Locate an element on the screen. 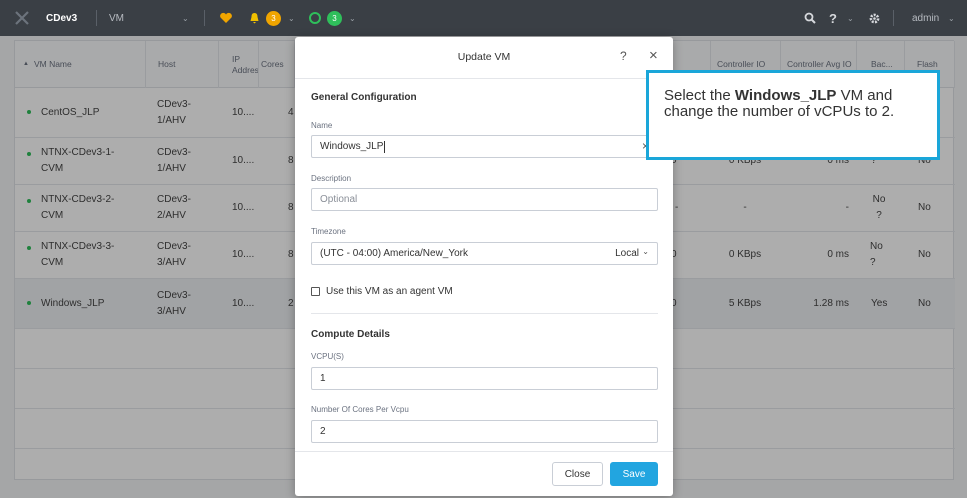 The image size is (967, 498). gear-icon is located at coordinates (874, 18).